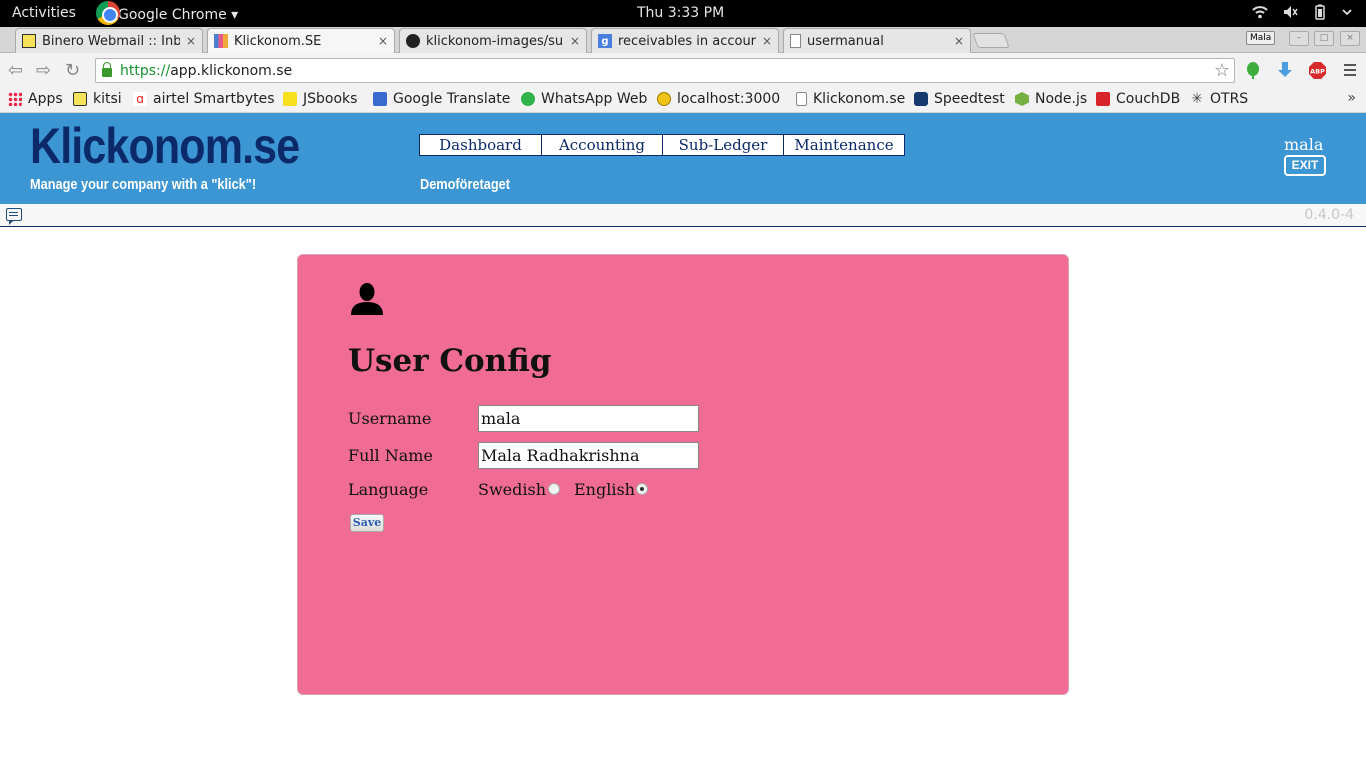 Image resolution: width=1366 pixels, height=768 pixels. What do you see at coordinates (969, 99) in the screenshot?
I see `bookmark-label: Speedtest` at bounding box center [969, 99].